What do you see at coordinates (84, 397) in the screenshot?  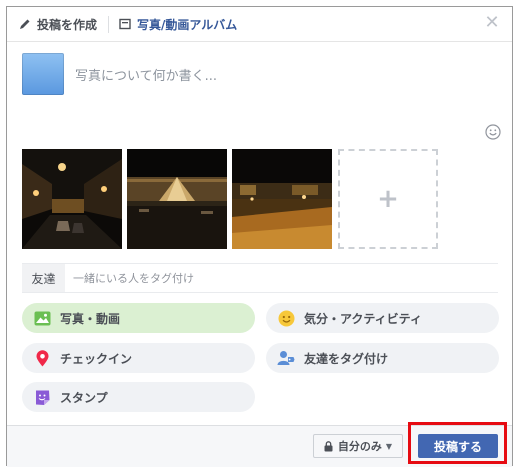 I see `sticker-label: スタンプ` at bounding box center [84, 397].